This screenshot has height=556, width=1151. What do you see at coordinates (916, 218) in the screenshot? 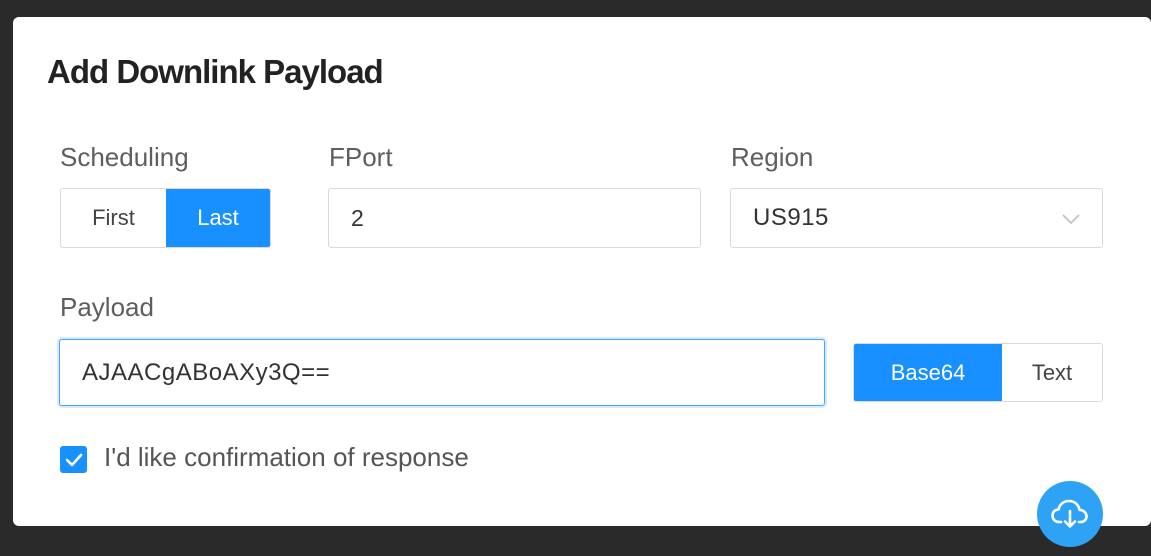
I see `region-select: US915` at bounding box center [916, 218].